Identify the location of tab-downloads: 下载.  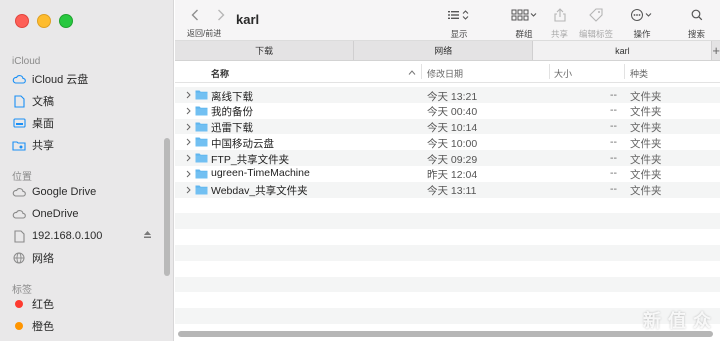
(265, 50).